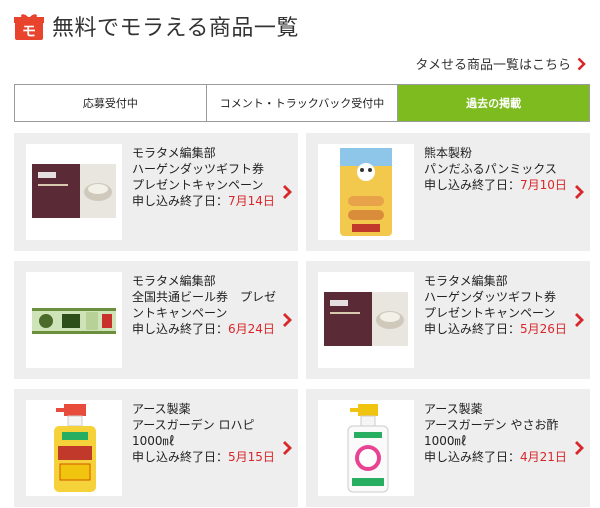 The image size is (600, 508). I want to click on product-title: アースガーデン やさお酢 1000㎖, so click(491, 433).